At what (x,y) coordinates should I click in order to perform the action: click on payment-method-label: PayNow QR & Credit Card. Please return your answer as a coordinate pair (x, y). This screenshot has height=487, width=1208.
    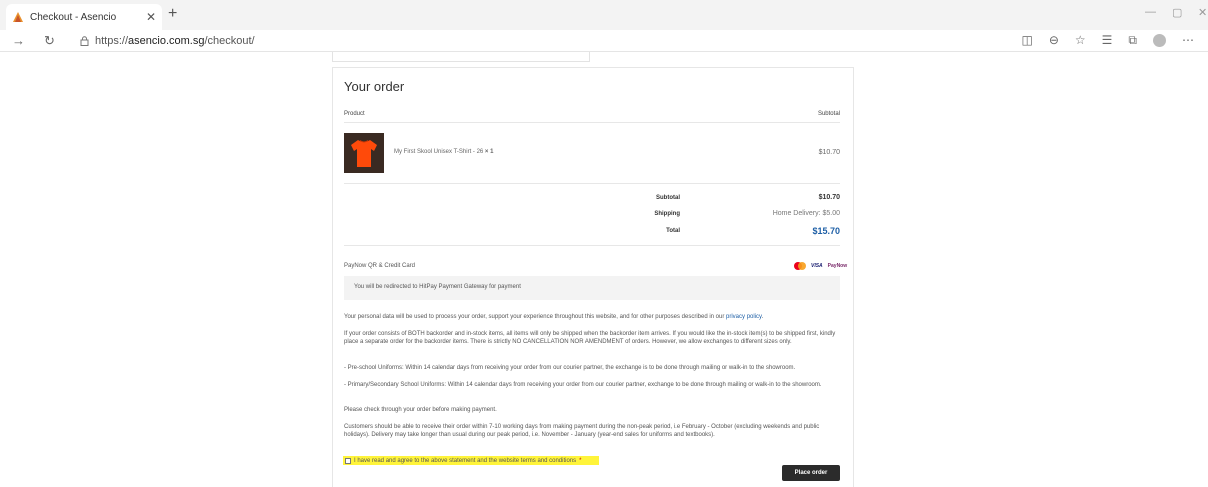
    Looking at the image, I should click on (379, 266).